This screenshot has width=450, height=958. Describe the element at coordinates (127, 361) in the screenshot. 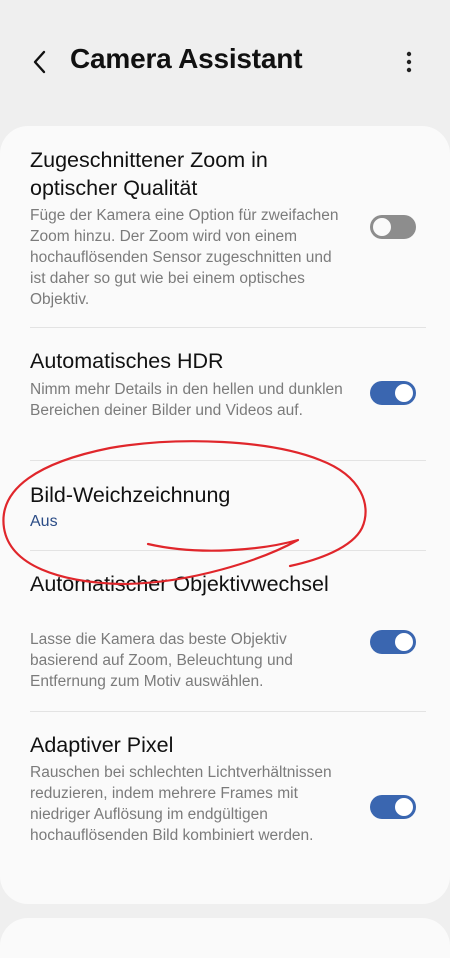

I see `setting-title: Automatisches HDR` at that location.